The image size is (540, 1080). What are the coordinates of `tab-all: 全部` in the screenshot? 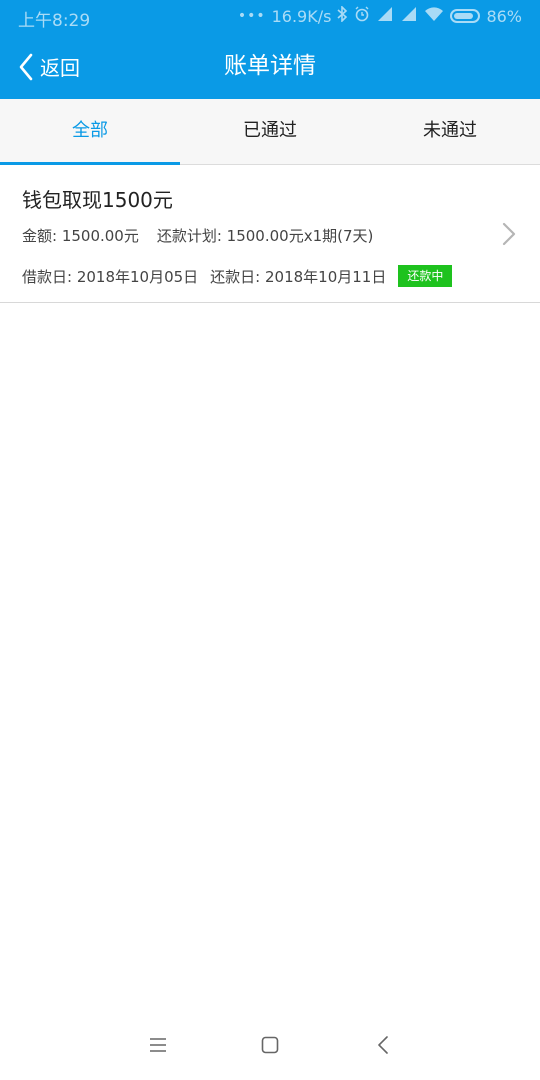 It's located at (90, 132).